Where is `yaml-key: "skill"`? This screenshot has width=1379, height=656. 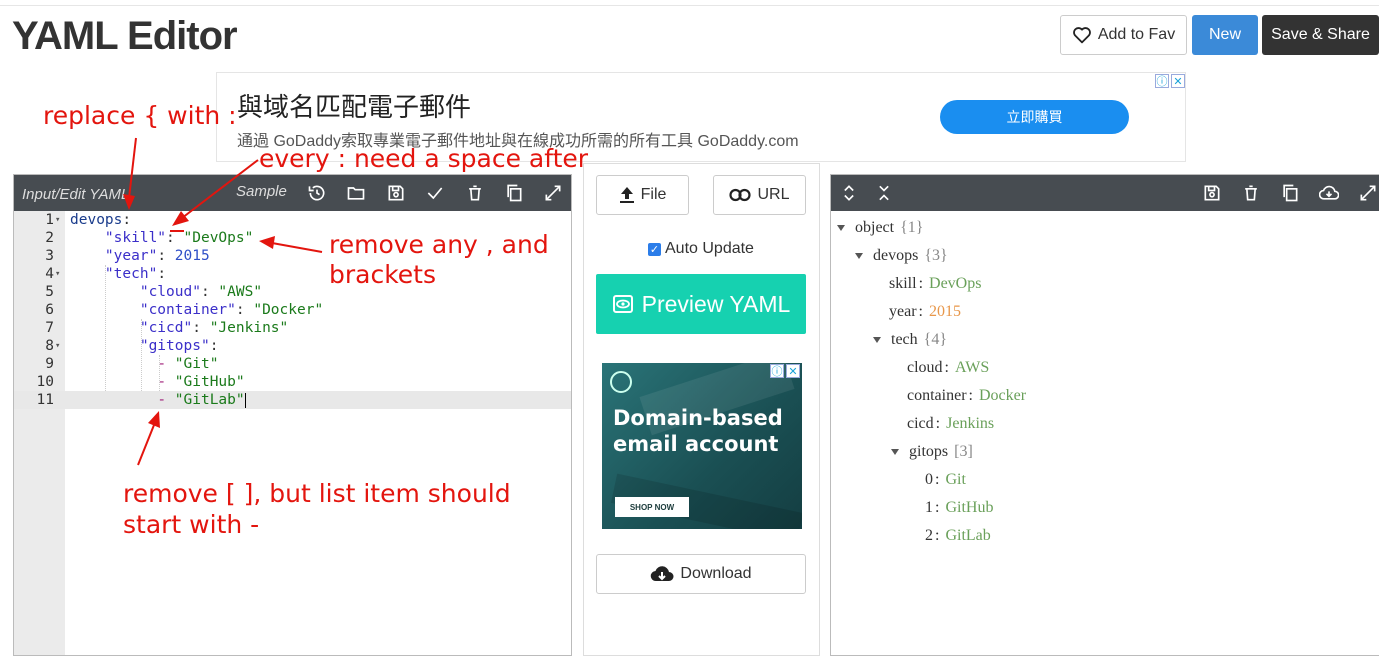
yaml-key: "skill" is located at coordinates (135, 238).